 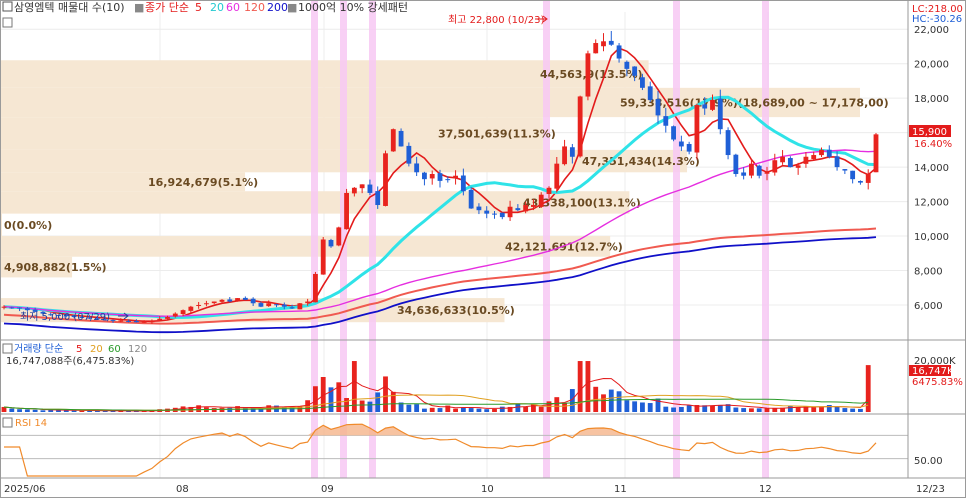 I want to click on ma-label: 종가 단순, so click(x=167, y=7).